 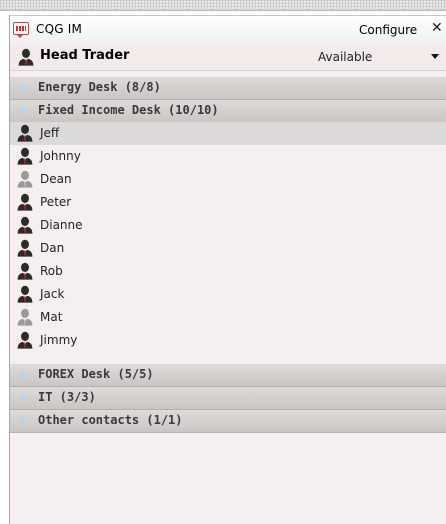 I want to click on current-user-name: Head Trader, so click(x=85, y=55).